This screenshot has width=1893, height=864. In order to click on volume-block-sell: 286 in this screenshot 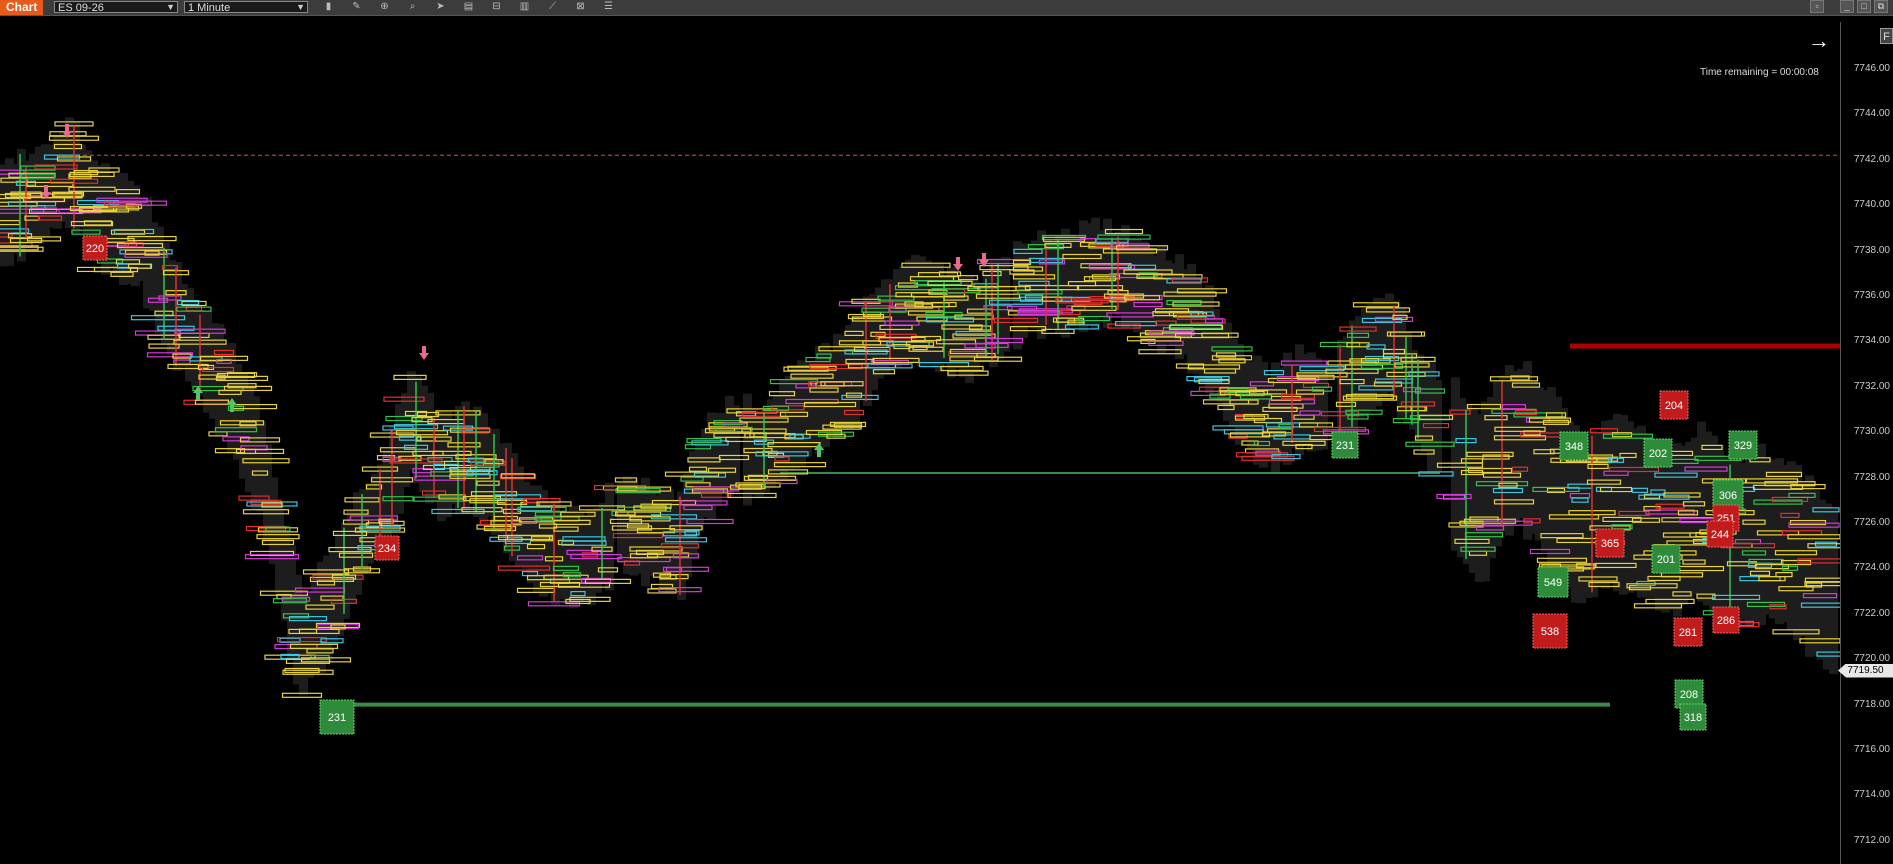, I will do `click(1726, 620)`.